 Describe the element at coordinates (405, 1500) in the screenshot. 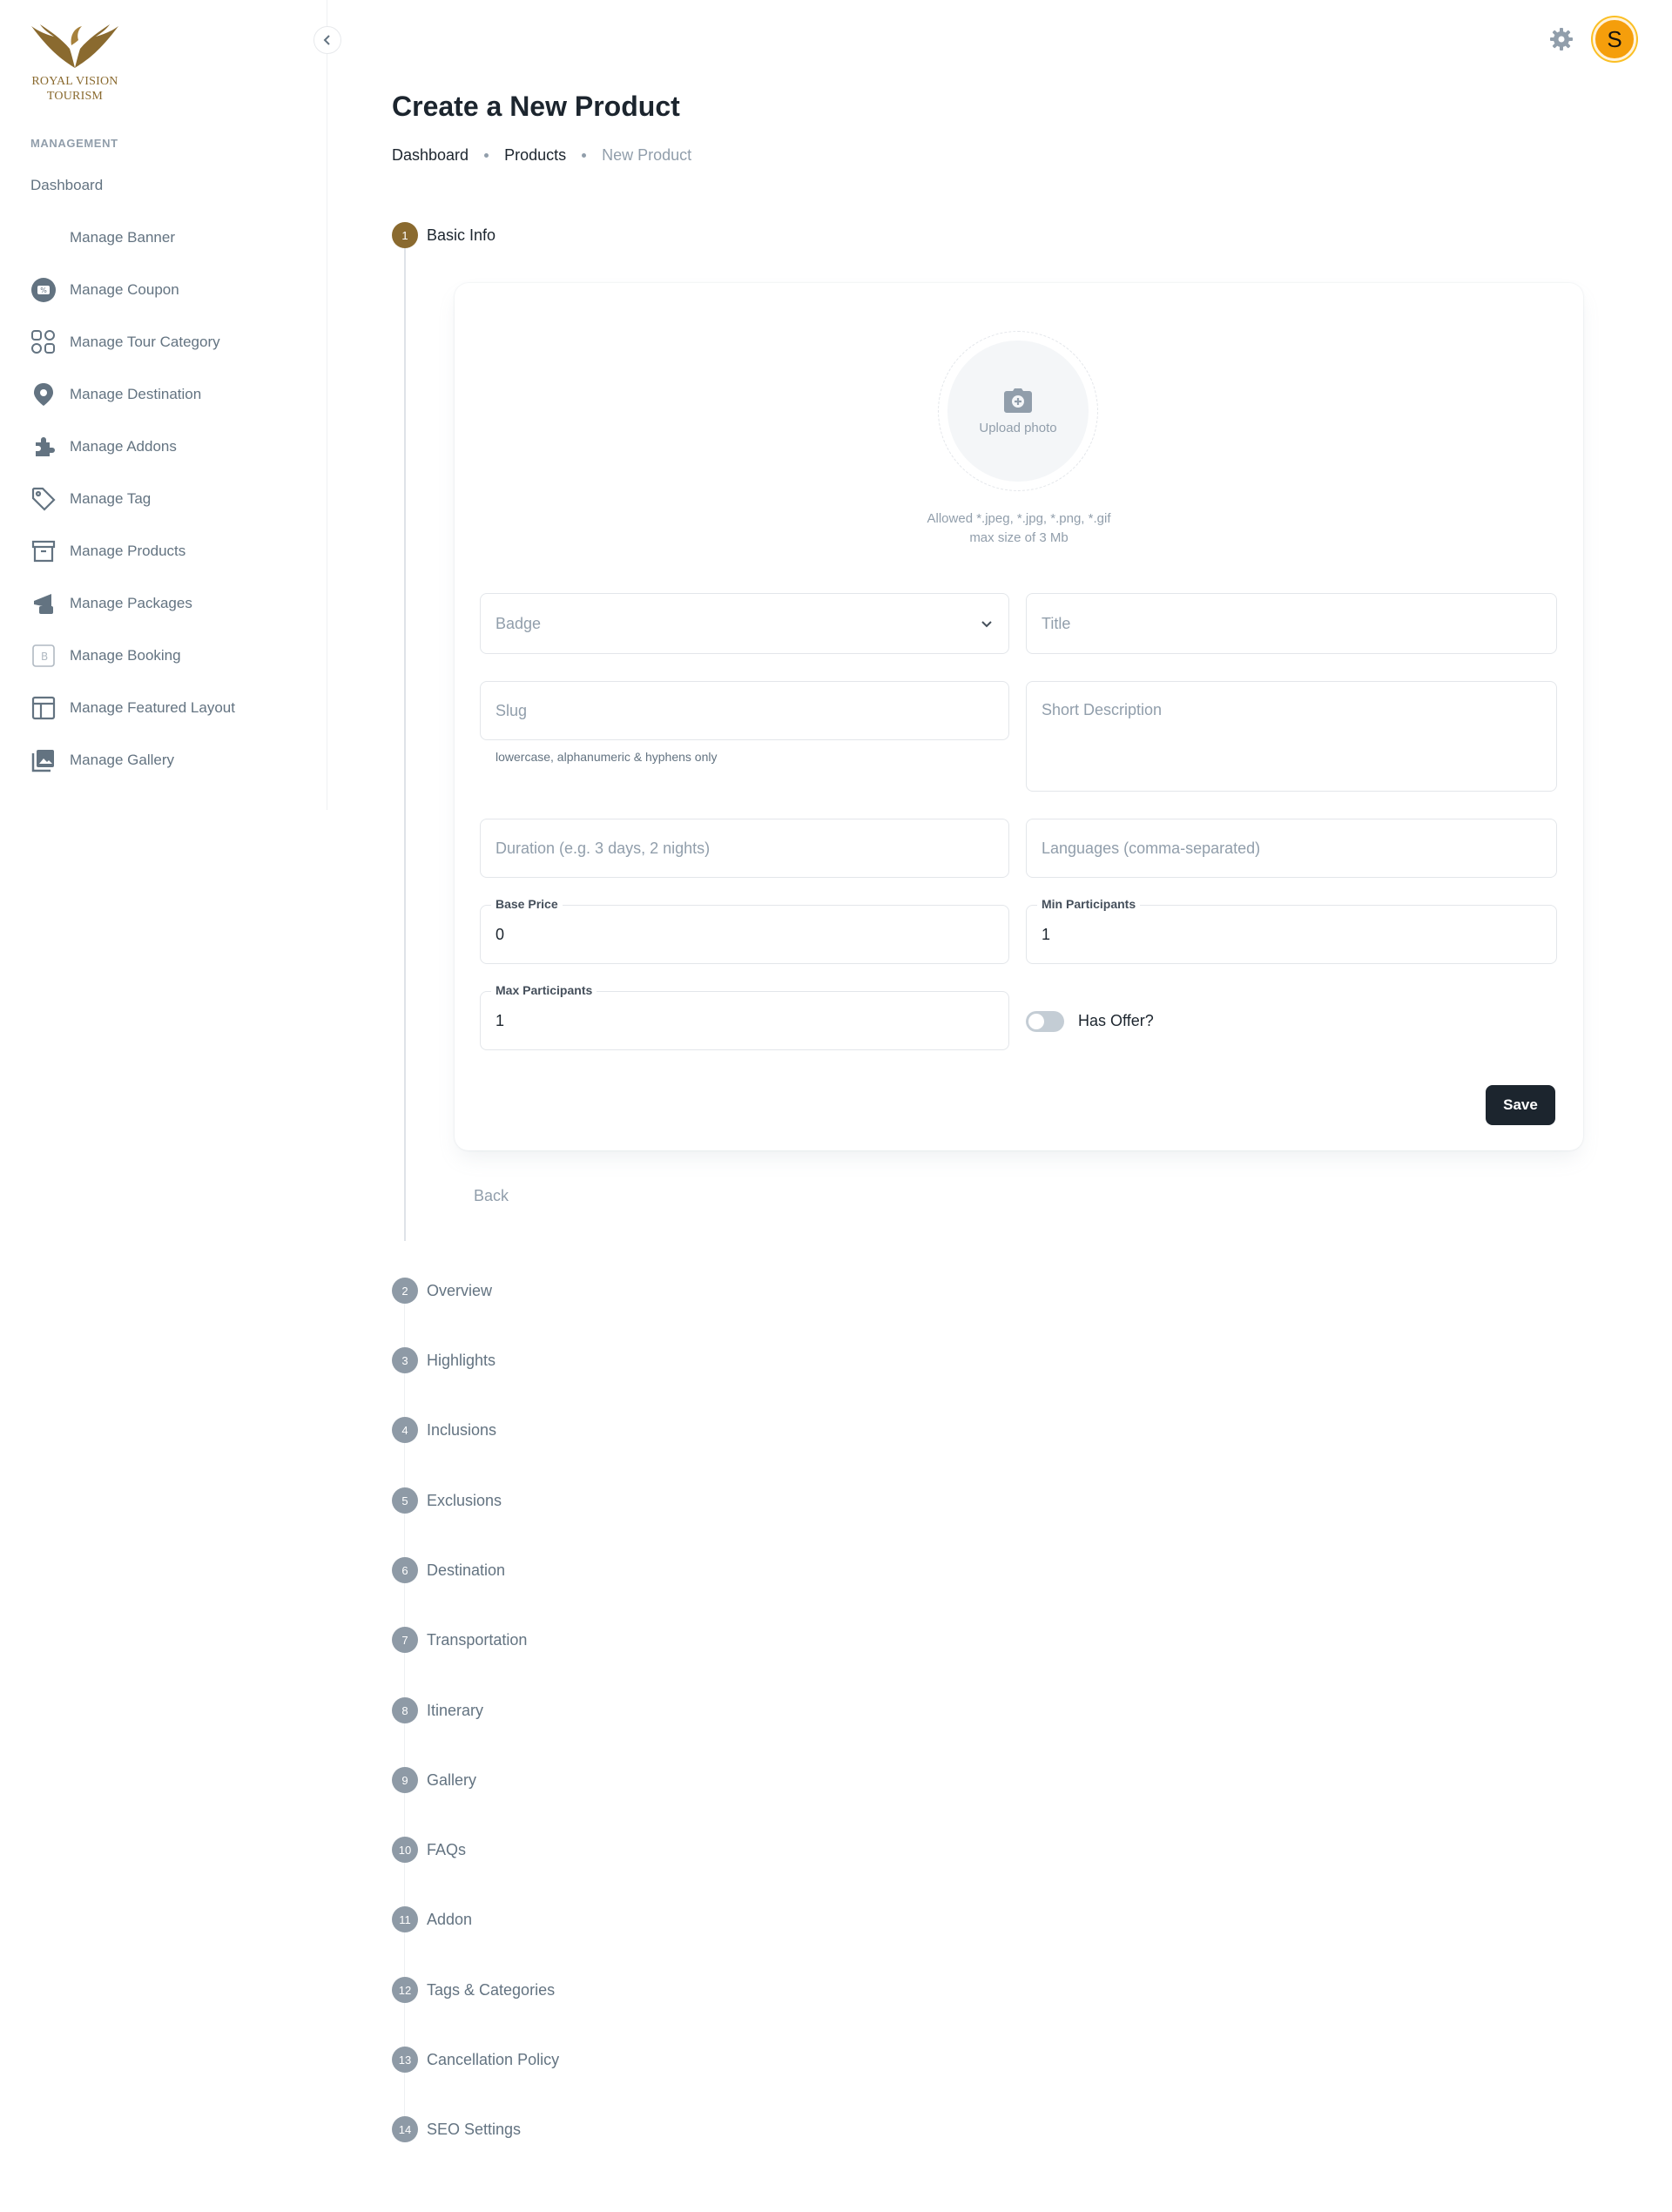

I see `step-number: 5` at that location.